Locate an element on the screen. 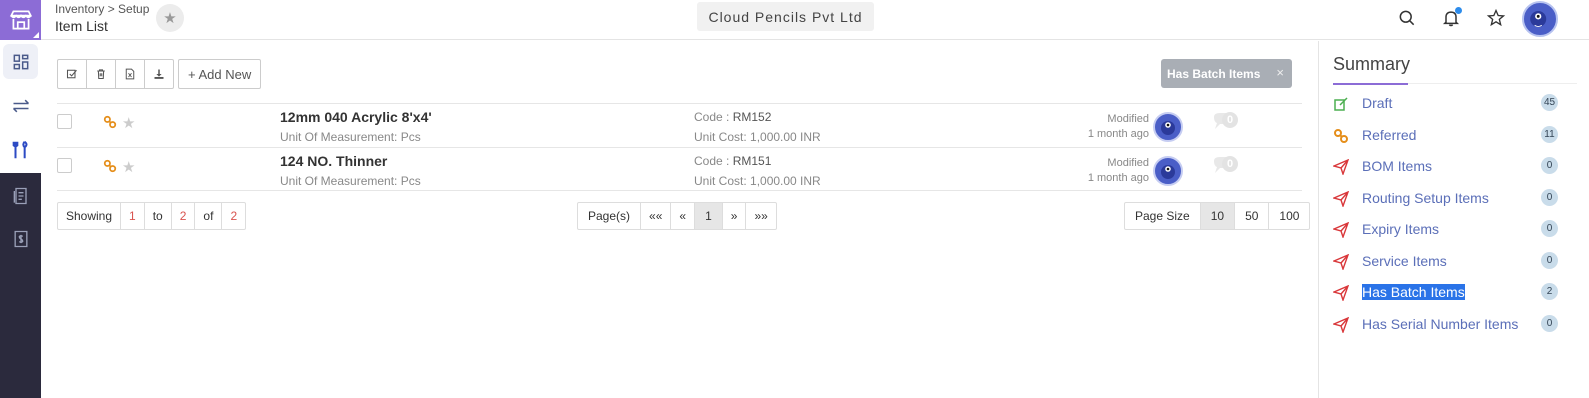  page-size-10: 10 is located at coordinates (1217, 216).